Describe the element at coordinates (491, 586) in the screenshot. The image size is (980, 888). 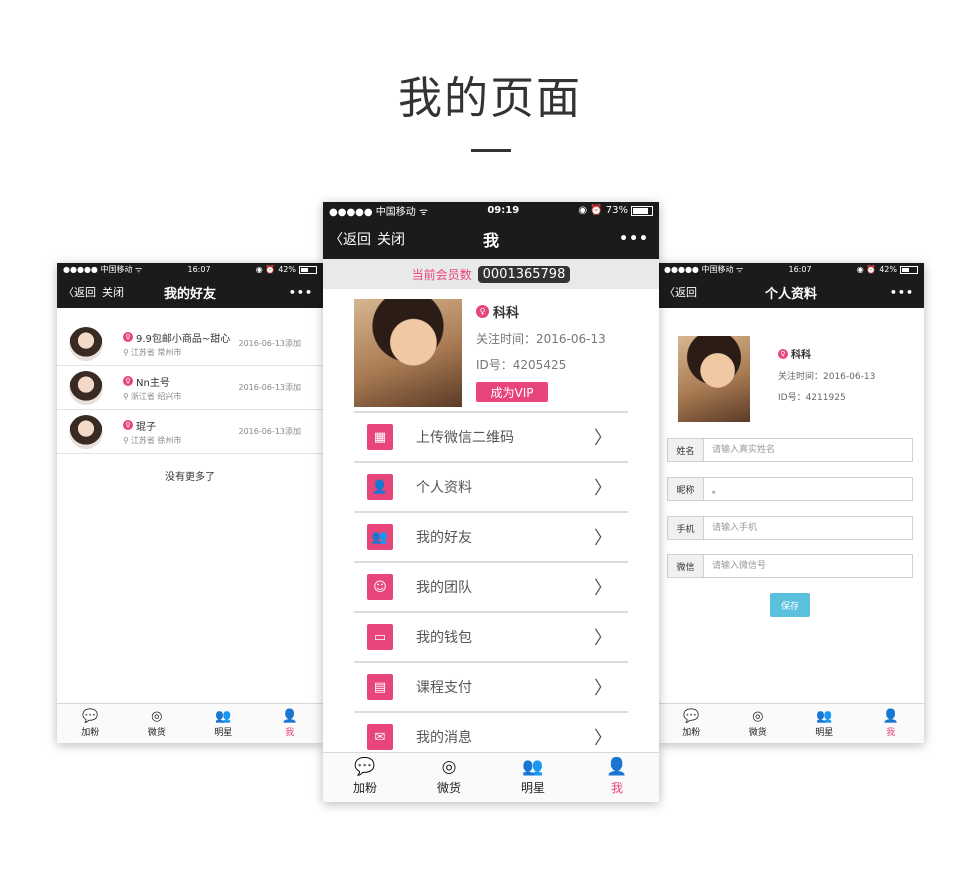
I see `menu-item-team: ☺ 我的团队 〉` at that location.